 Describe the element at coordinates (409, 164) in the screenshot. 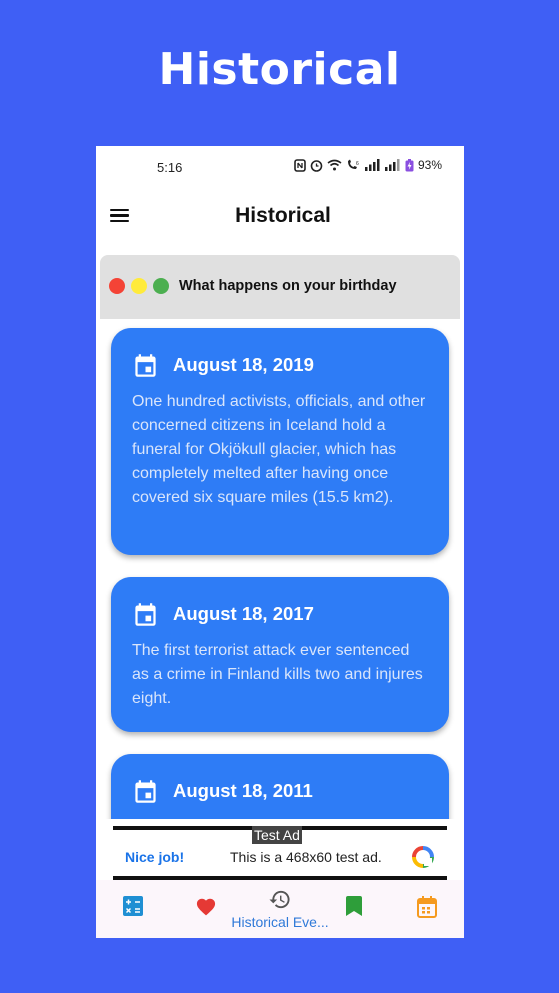

I see `battery-icon` at that location.